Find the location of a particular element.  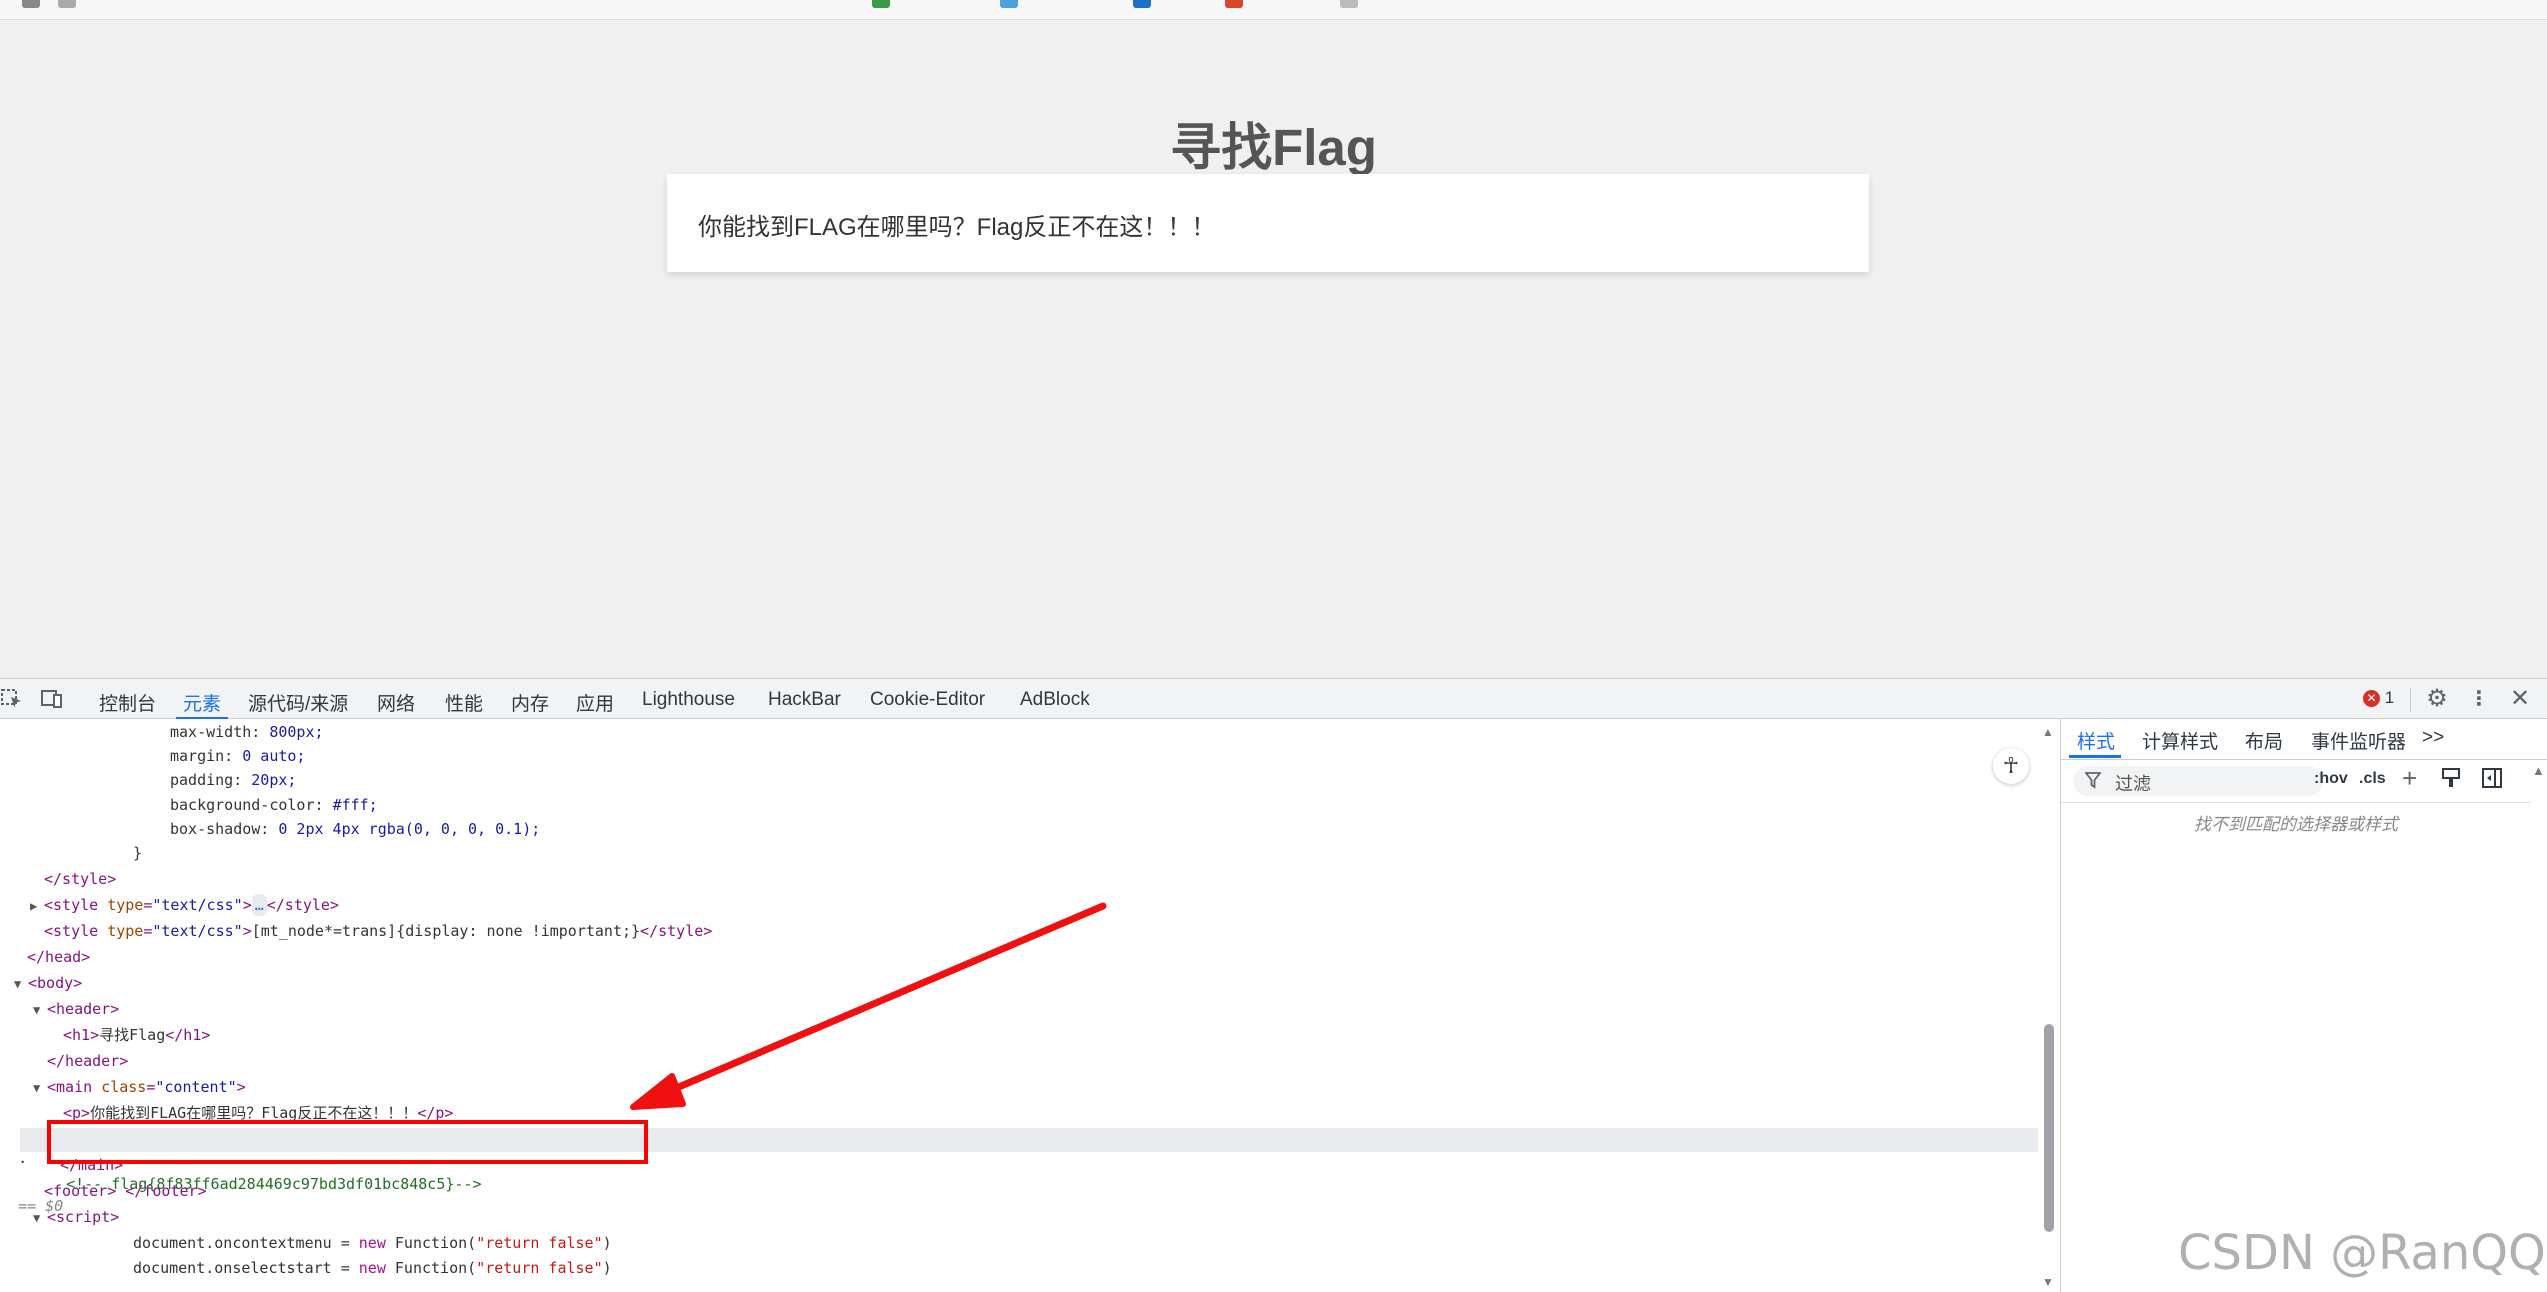

tab-application: 应用 is located at coordinates (595, 702).